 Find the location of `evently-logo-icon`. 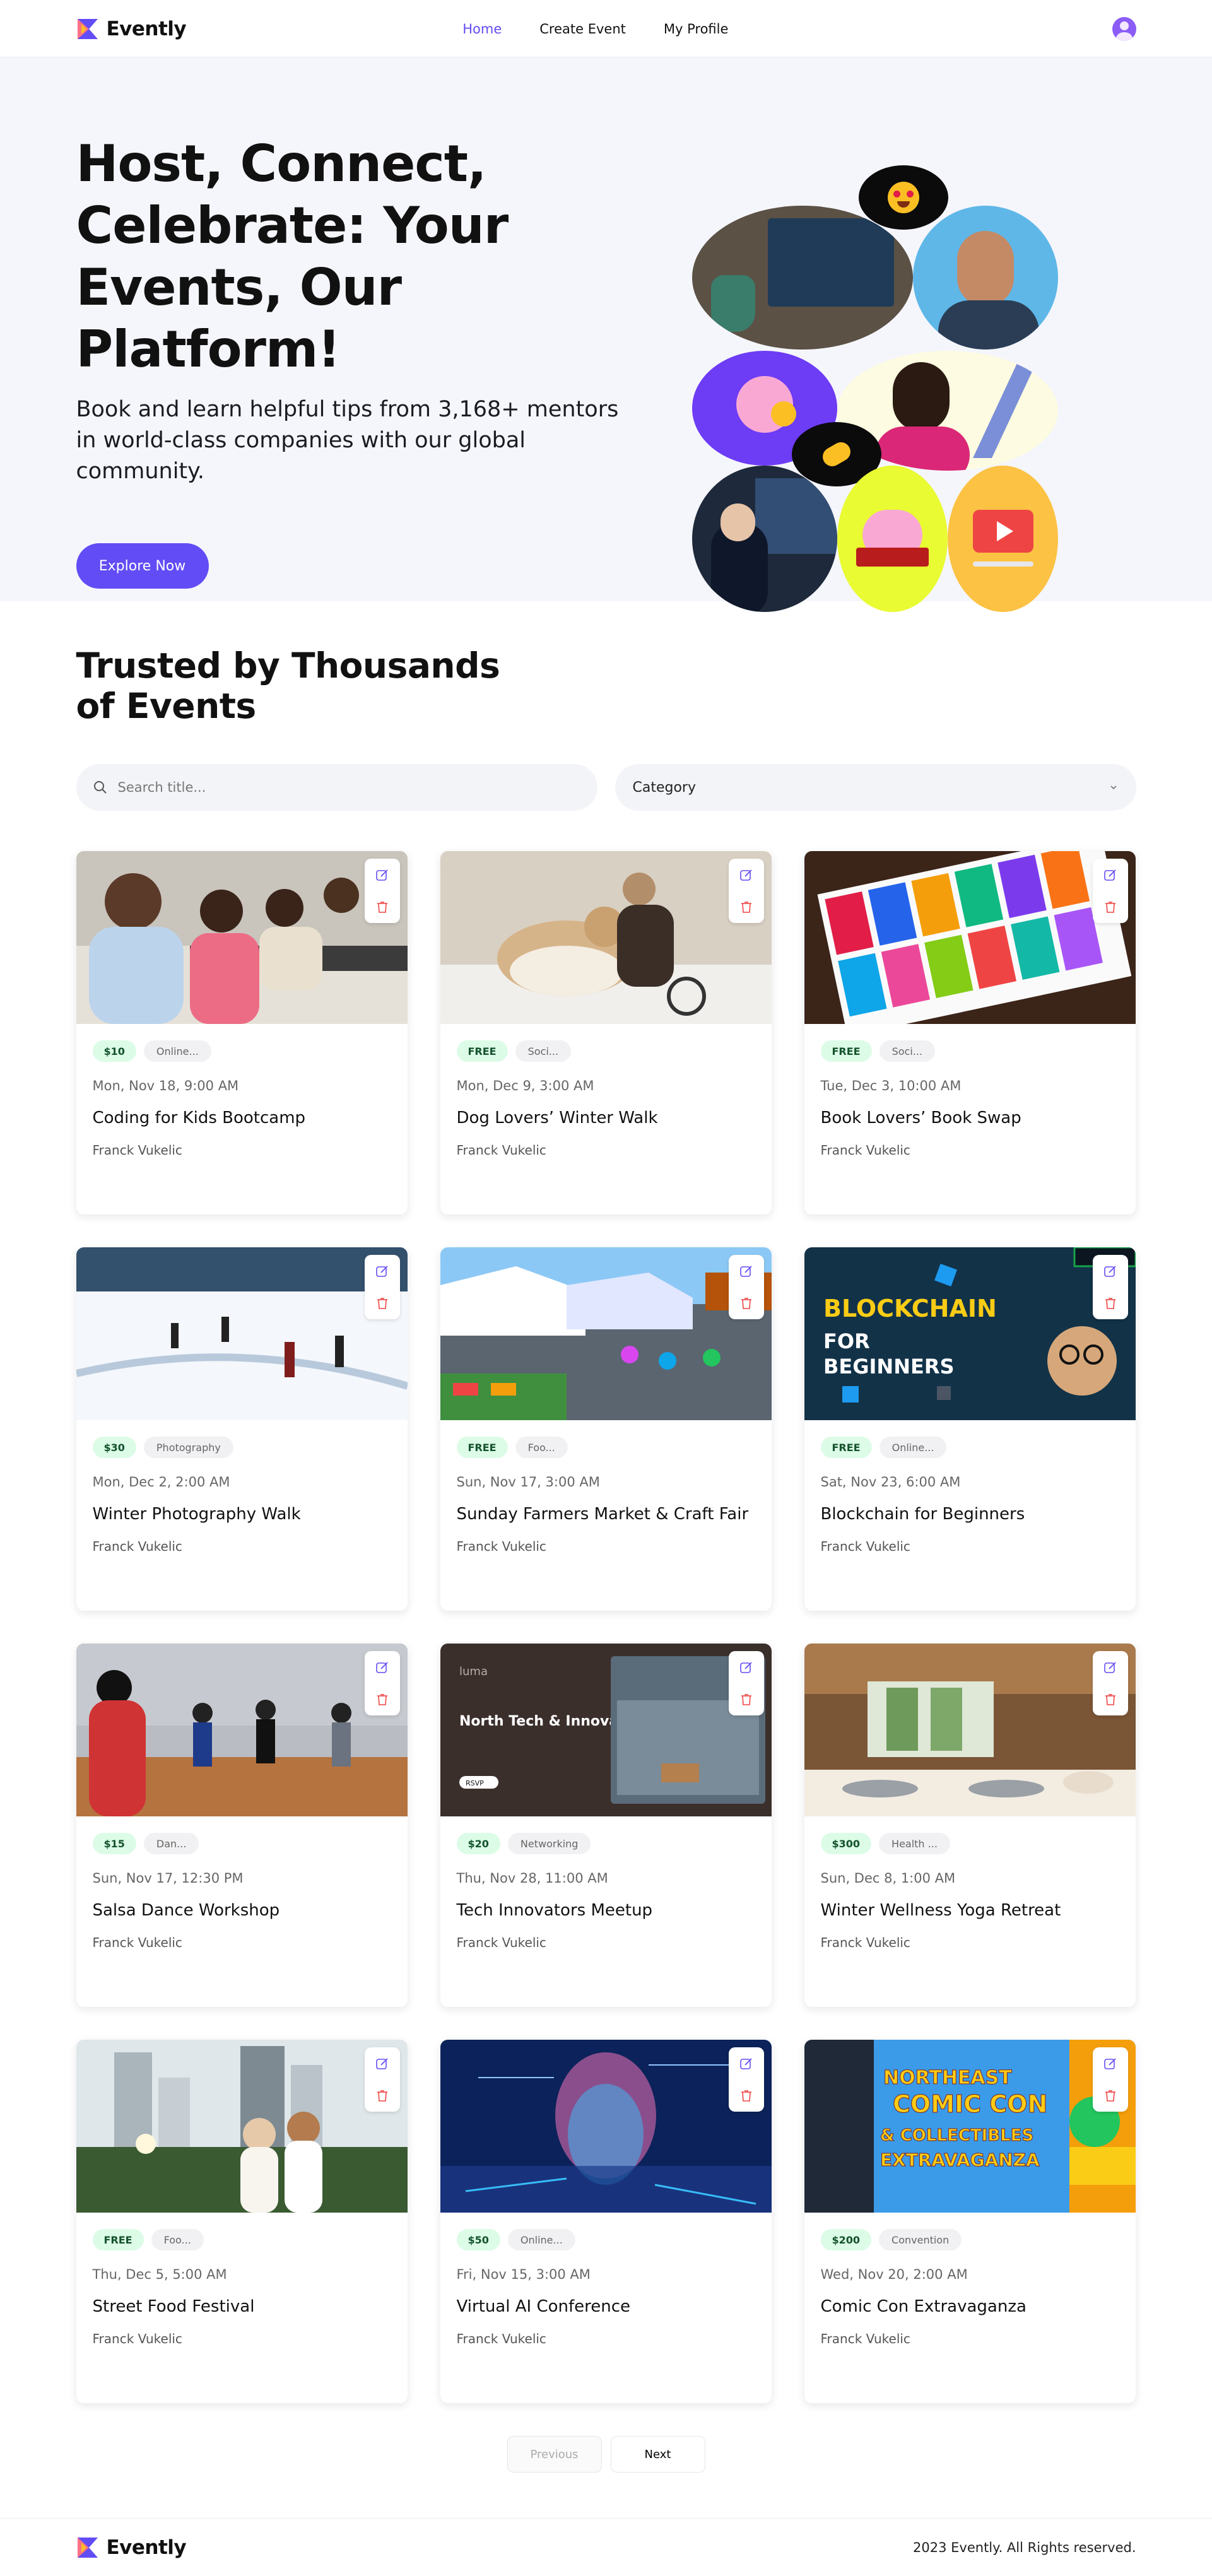

evently-logo-icon is located at coordinates (87, 29).